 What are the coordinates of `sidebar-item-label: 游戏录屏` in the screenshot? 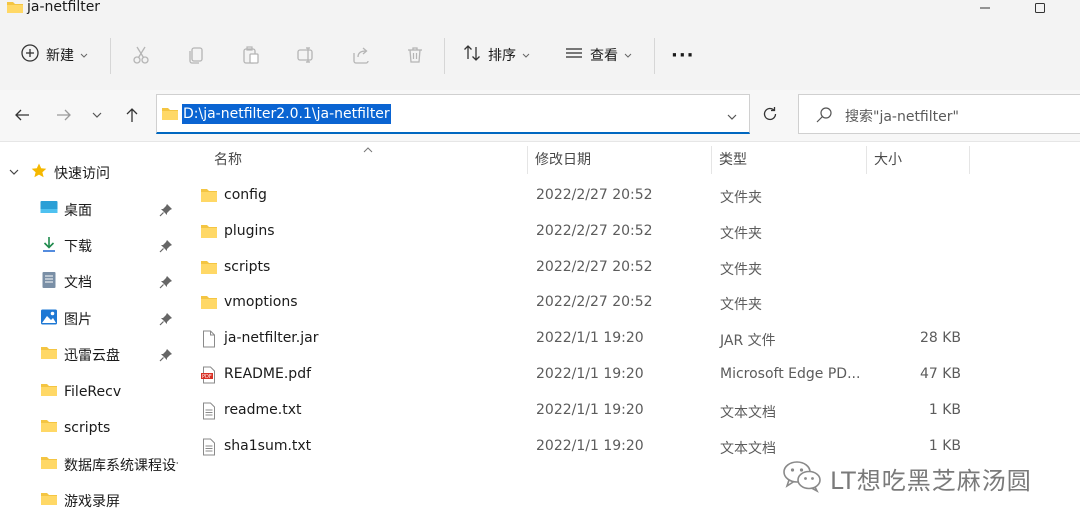 It's located at (92, 502).